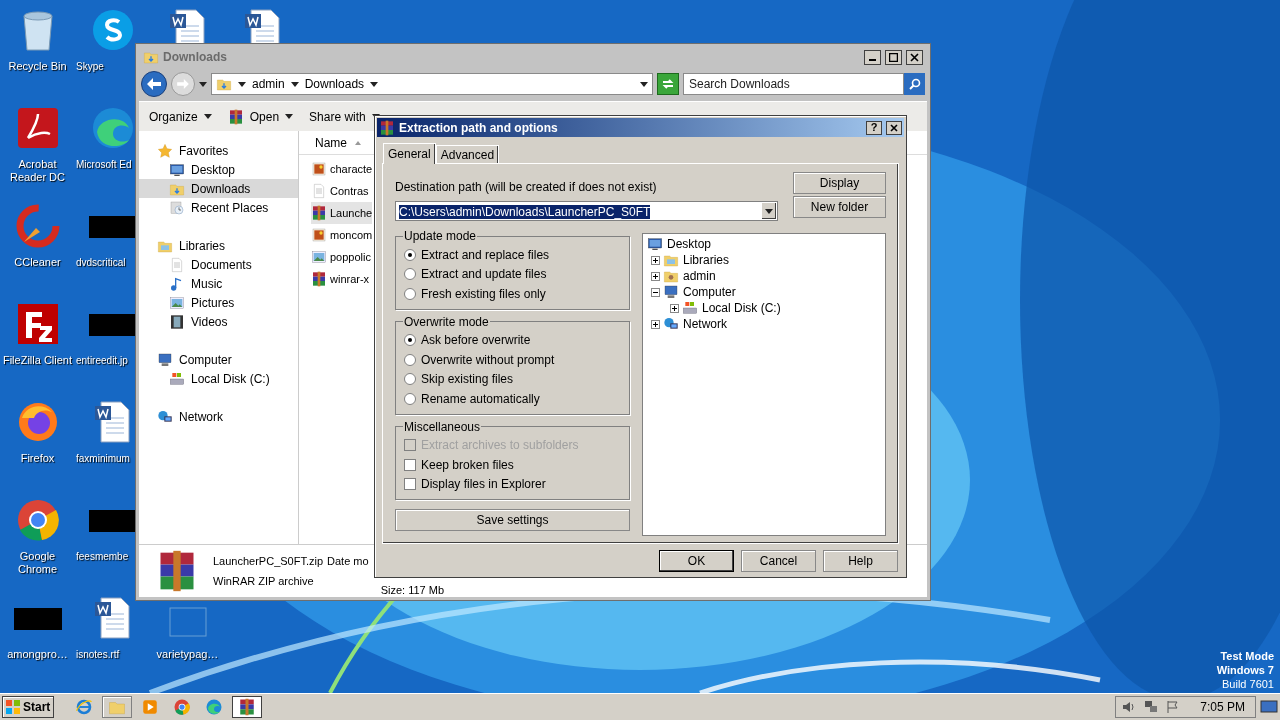 The image size is (1280, 720). I want to click on nav-item: Downloads, so click(218, 188).